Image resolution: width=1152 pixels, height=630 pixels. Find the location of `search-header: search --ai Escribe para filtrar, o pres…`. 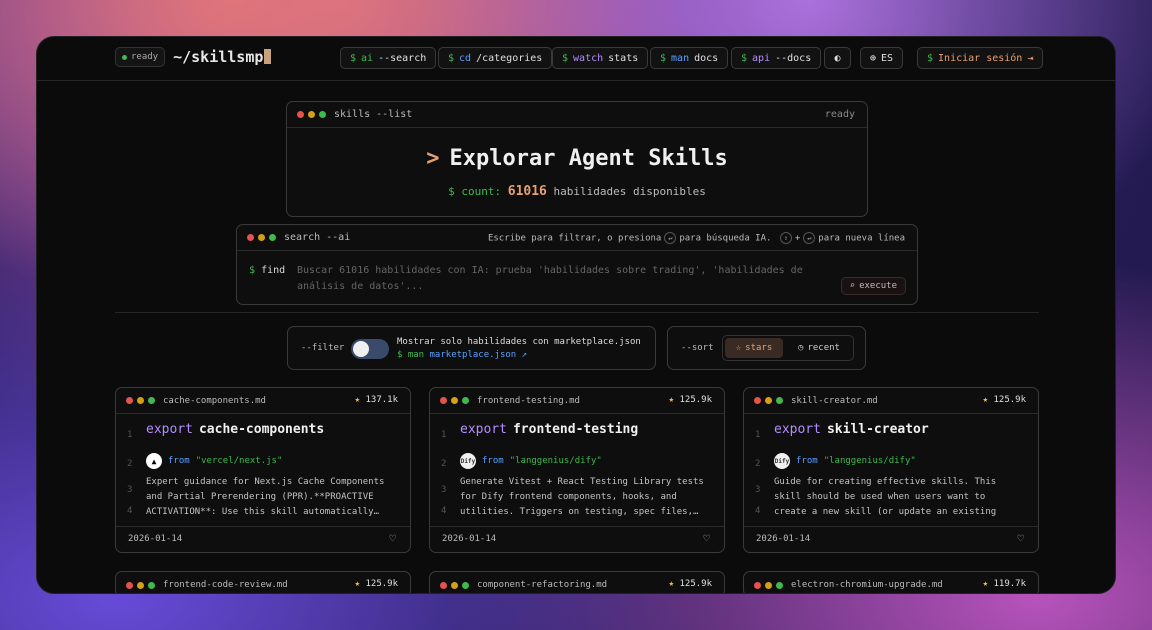

search-header: search --ai Escribe para filtrar, o pres… is located at coordinates (577, 238).